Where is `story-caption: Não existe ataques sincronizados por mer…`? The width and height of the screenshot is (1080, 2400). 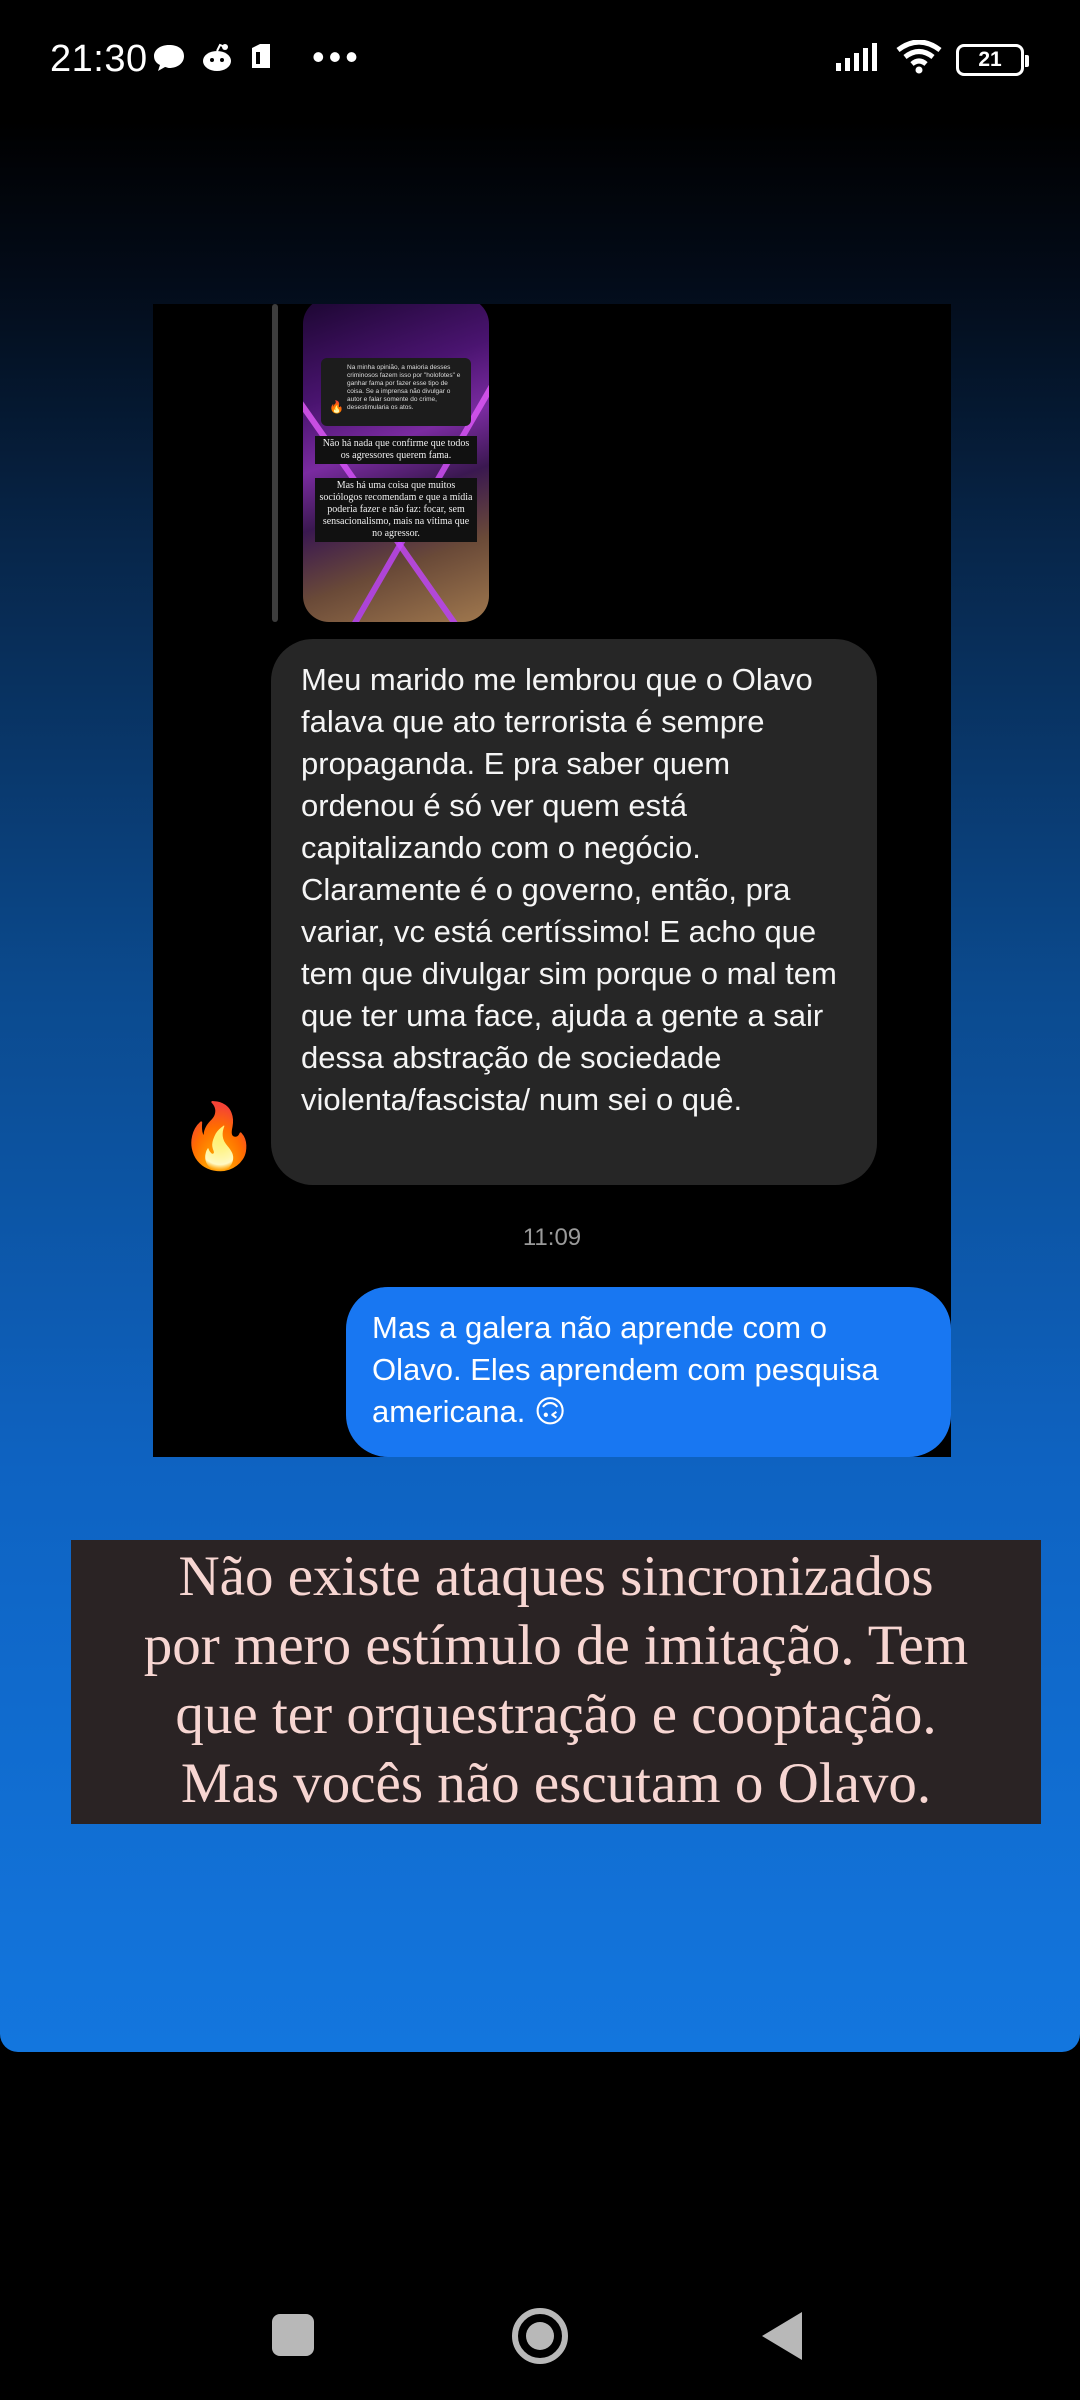 story-caption: Não existe ataques sincronizados por mer… is located at coordinates (556, 1682).